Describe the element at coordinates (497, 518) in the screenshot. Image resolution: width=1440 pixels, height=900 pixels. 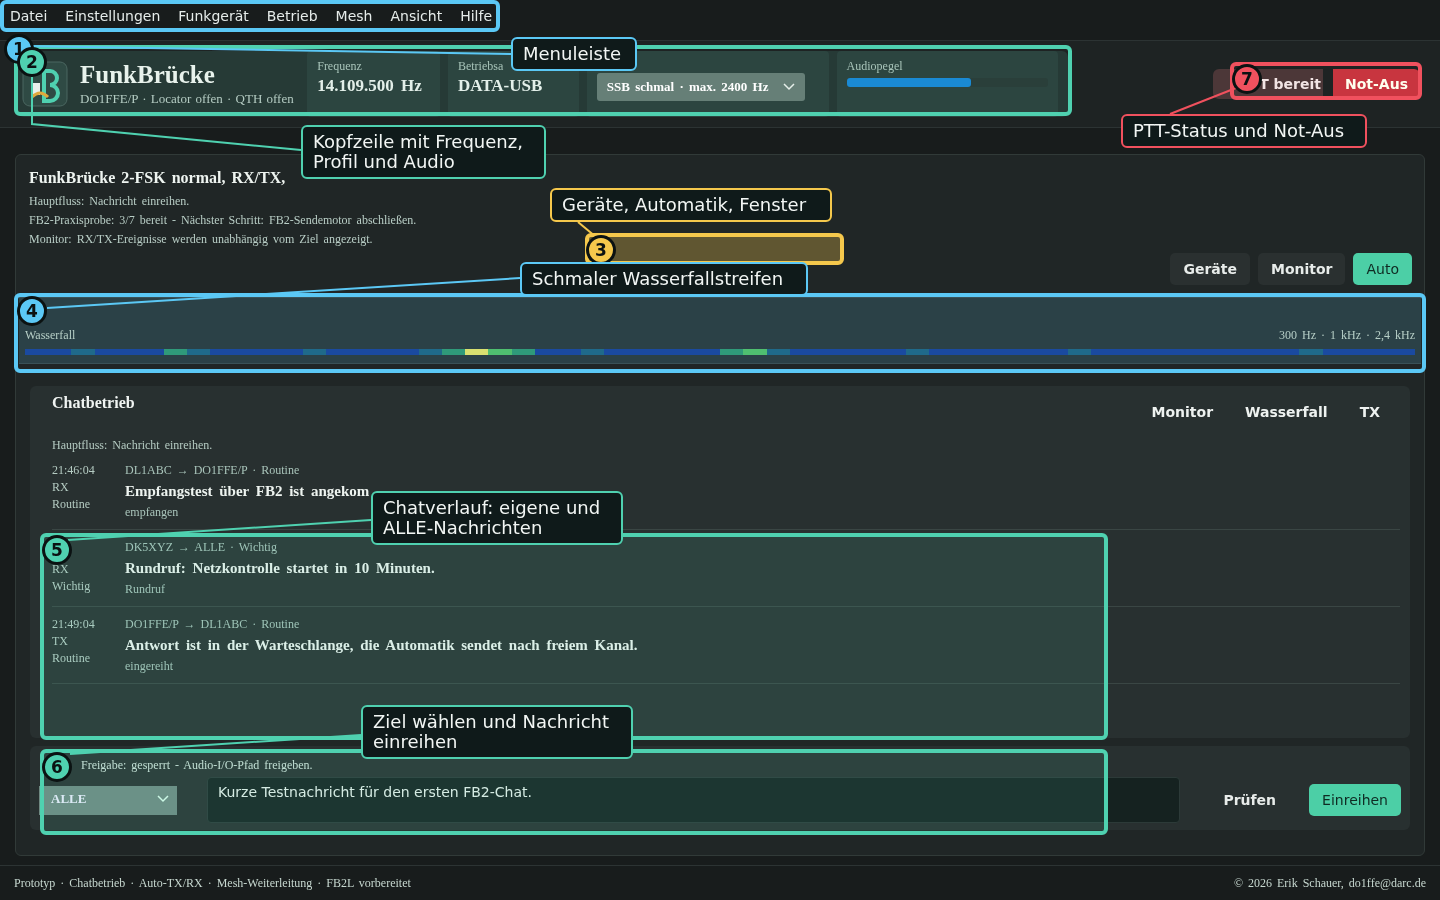
I see `callout-label: Chatverlauf: eigene und ALLE-Nachrichten` at that location.